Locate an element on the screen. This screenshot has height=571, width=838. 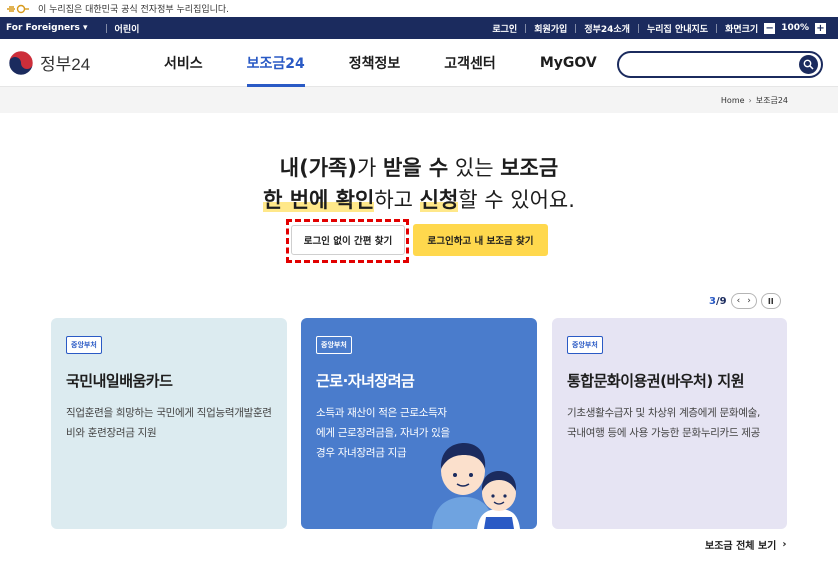
login-and-find-button: 로그인하고 내 보조금 찾기 is located at coordinates (480, 240).